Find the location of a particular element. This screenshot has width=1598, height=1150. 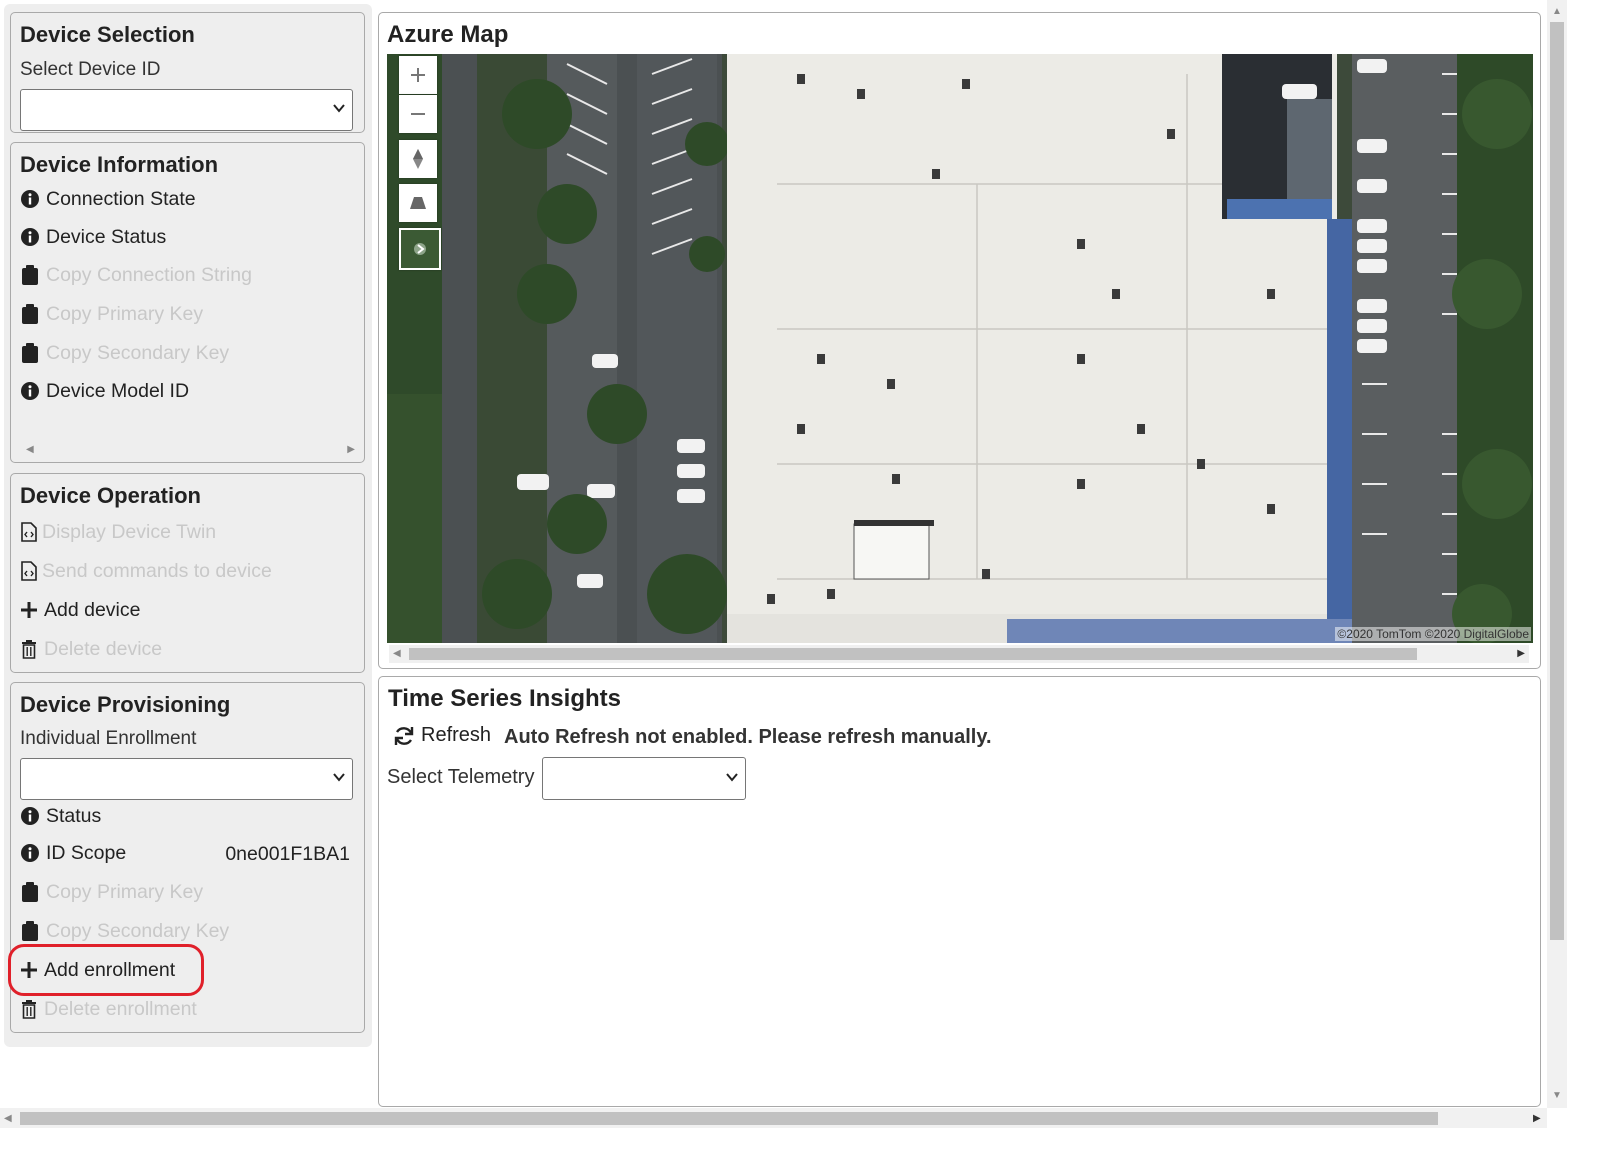

device-selection-panel: Device Selection Select Device ID is located at coordinates (187, 72).